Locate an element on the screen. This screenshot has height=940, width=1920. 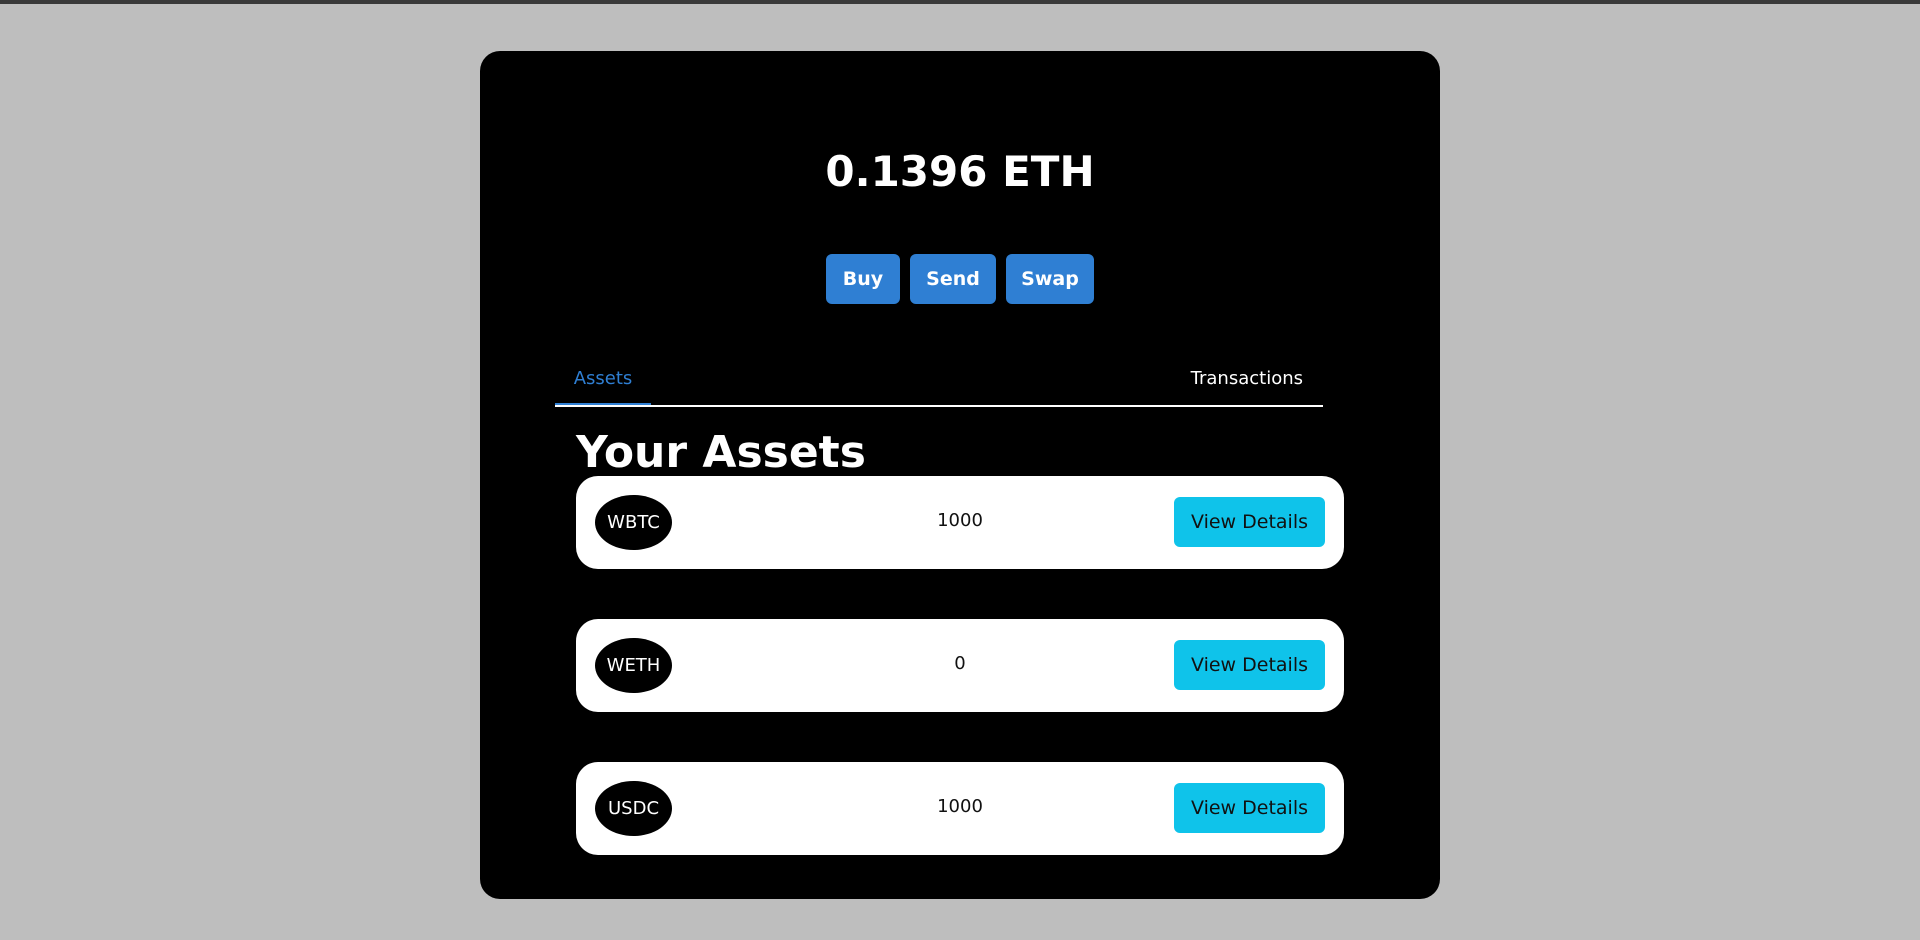
wallet-balance: 0.1396 ETH is located at coordinates (960, 171).